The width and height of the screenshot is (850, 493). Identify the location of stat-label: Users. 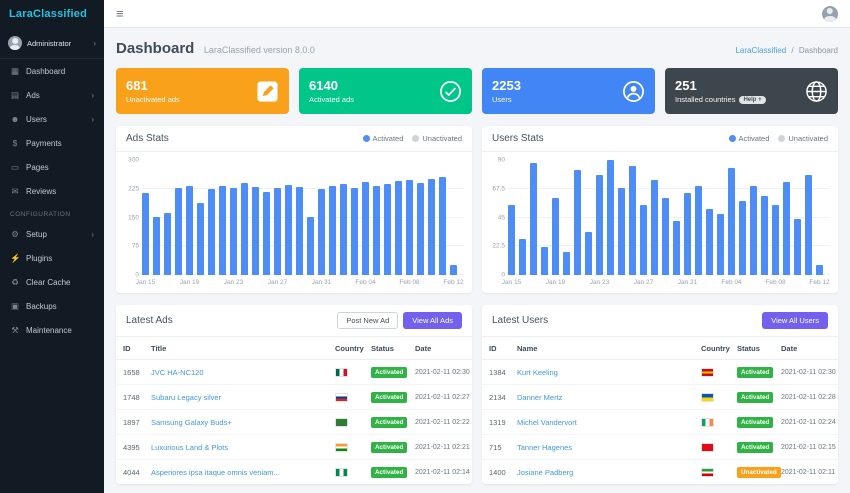
(502, 99).